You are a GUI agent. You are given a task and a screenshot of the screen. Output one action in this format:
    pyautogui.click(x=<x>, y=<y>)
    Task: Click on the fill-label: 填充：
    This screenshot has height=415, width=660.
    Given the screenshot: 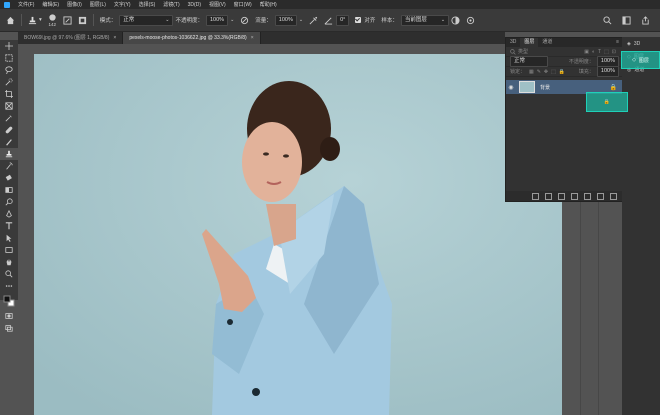 What is the action you would take?
    pyautogui.click(x=586, y=72)
    